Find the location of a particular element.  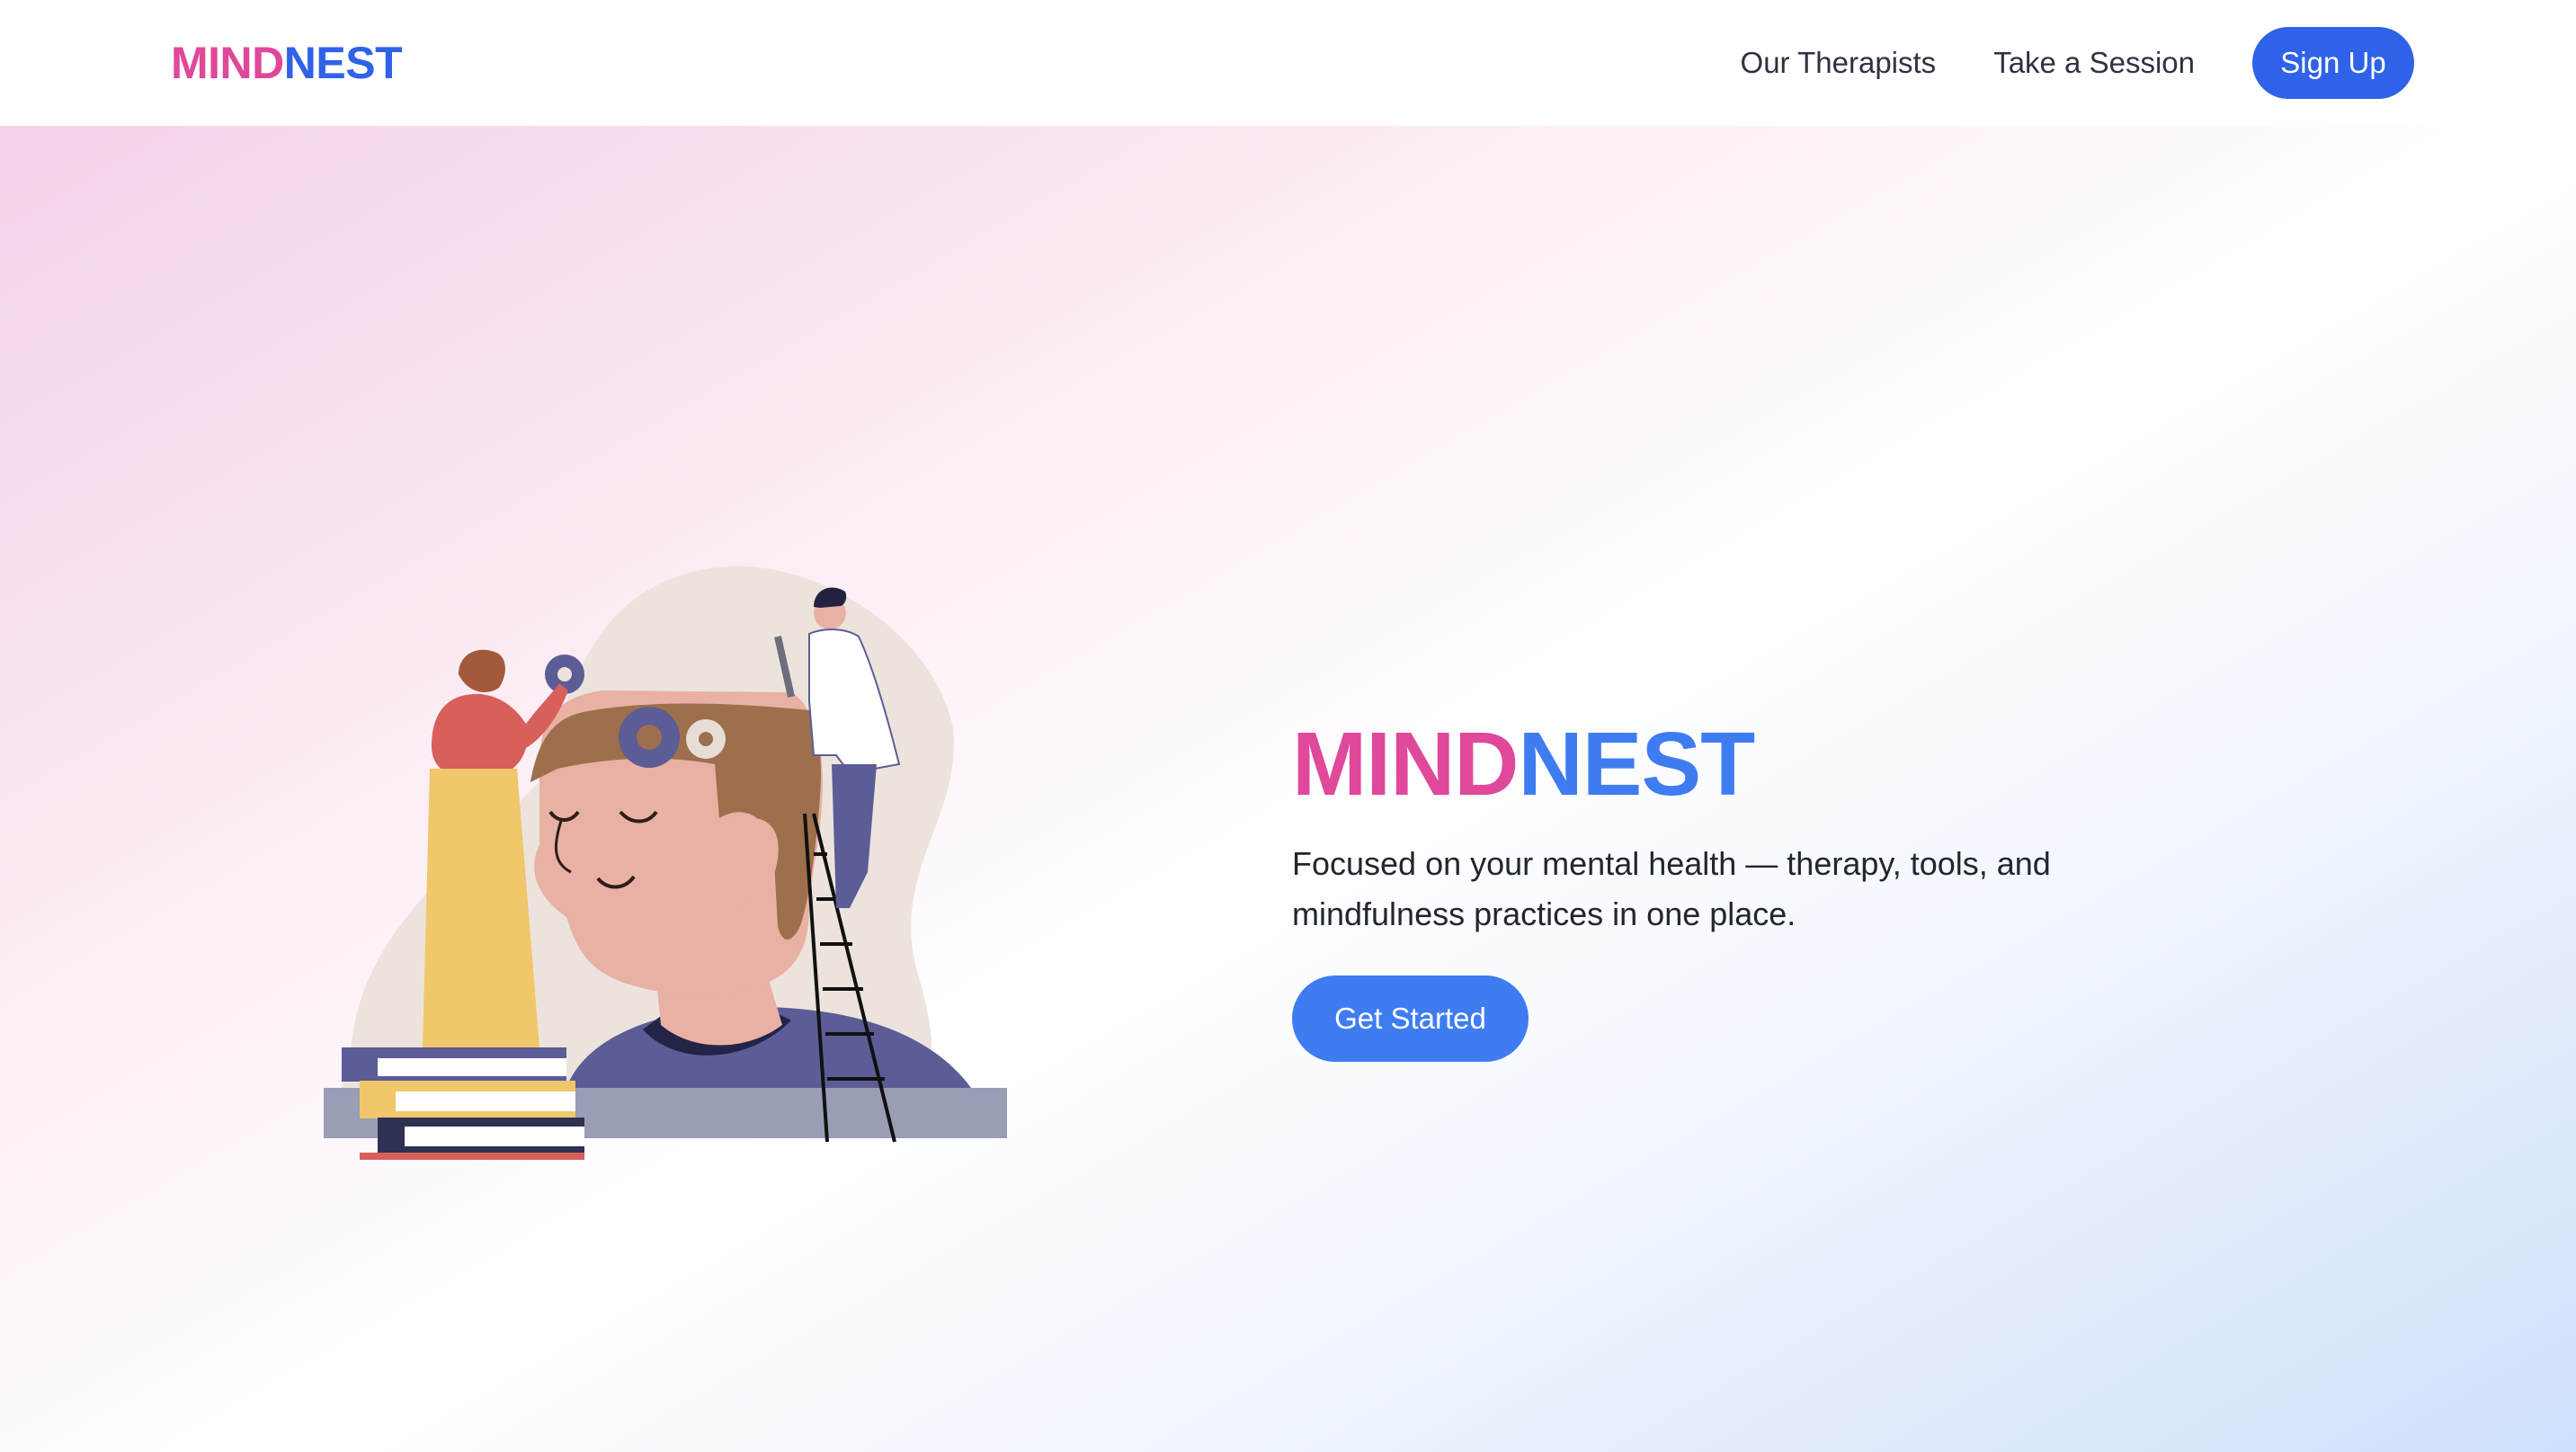

hero-illustration is located at coordinates (666, 863).